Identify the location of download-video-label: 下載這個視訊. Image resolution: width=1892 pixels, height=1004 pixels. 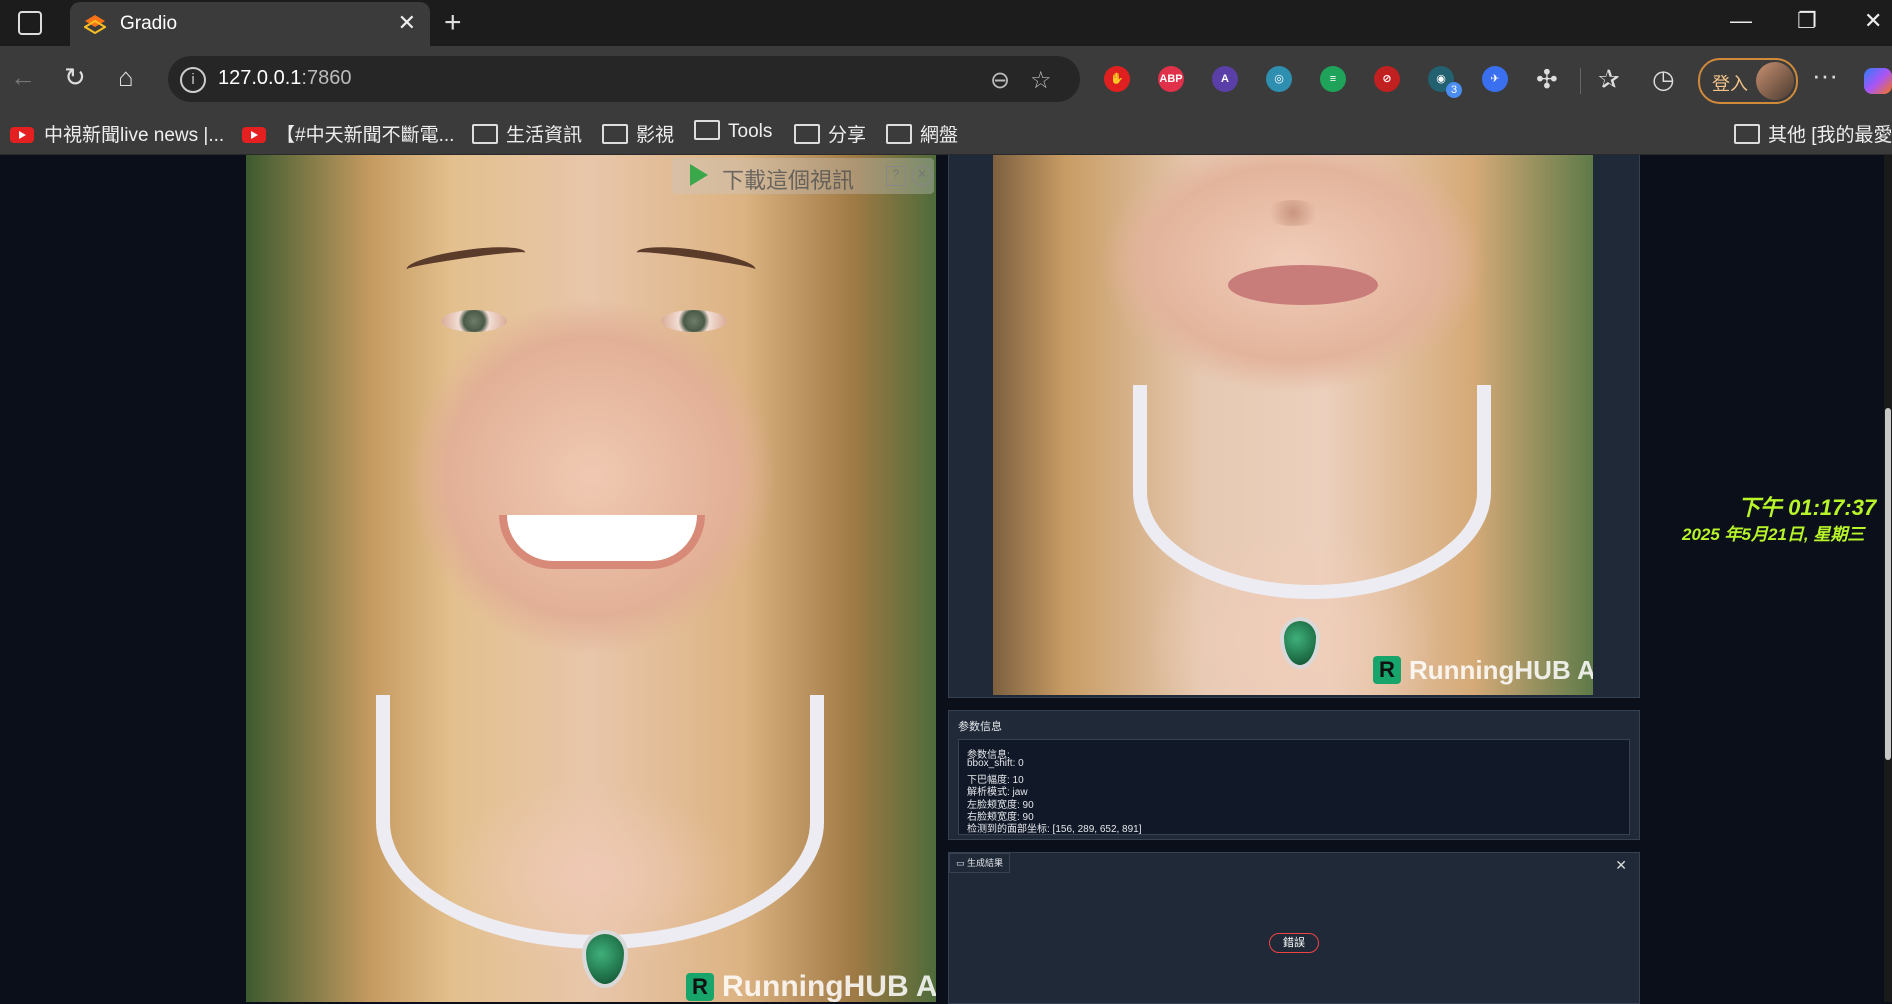
(788, 180).